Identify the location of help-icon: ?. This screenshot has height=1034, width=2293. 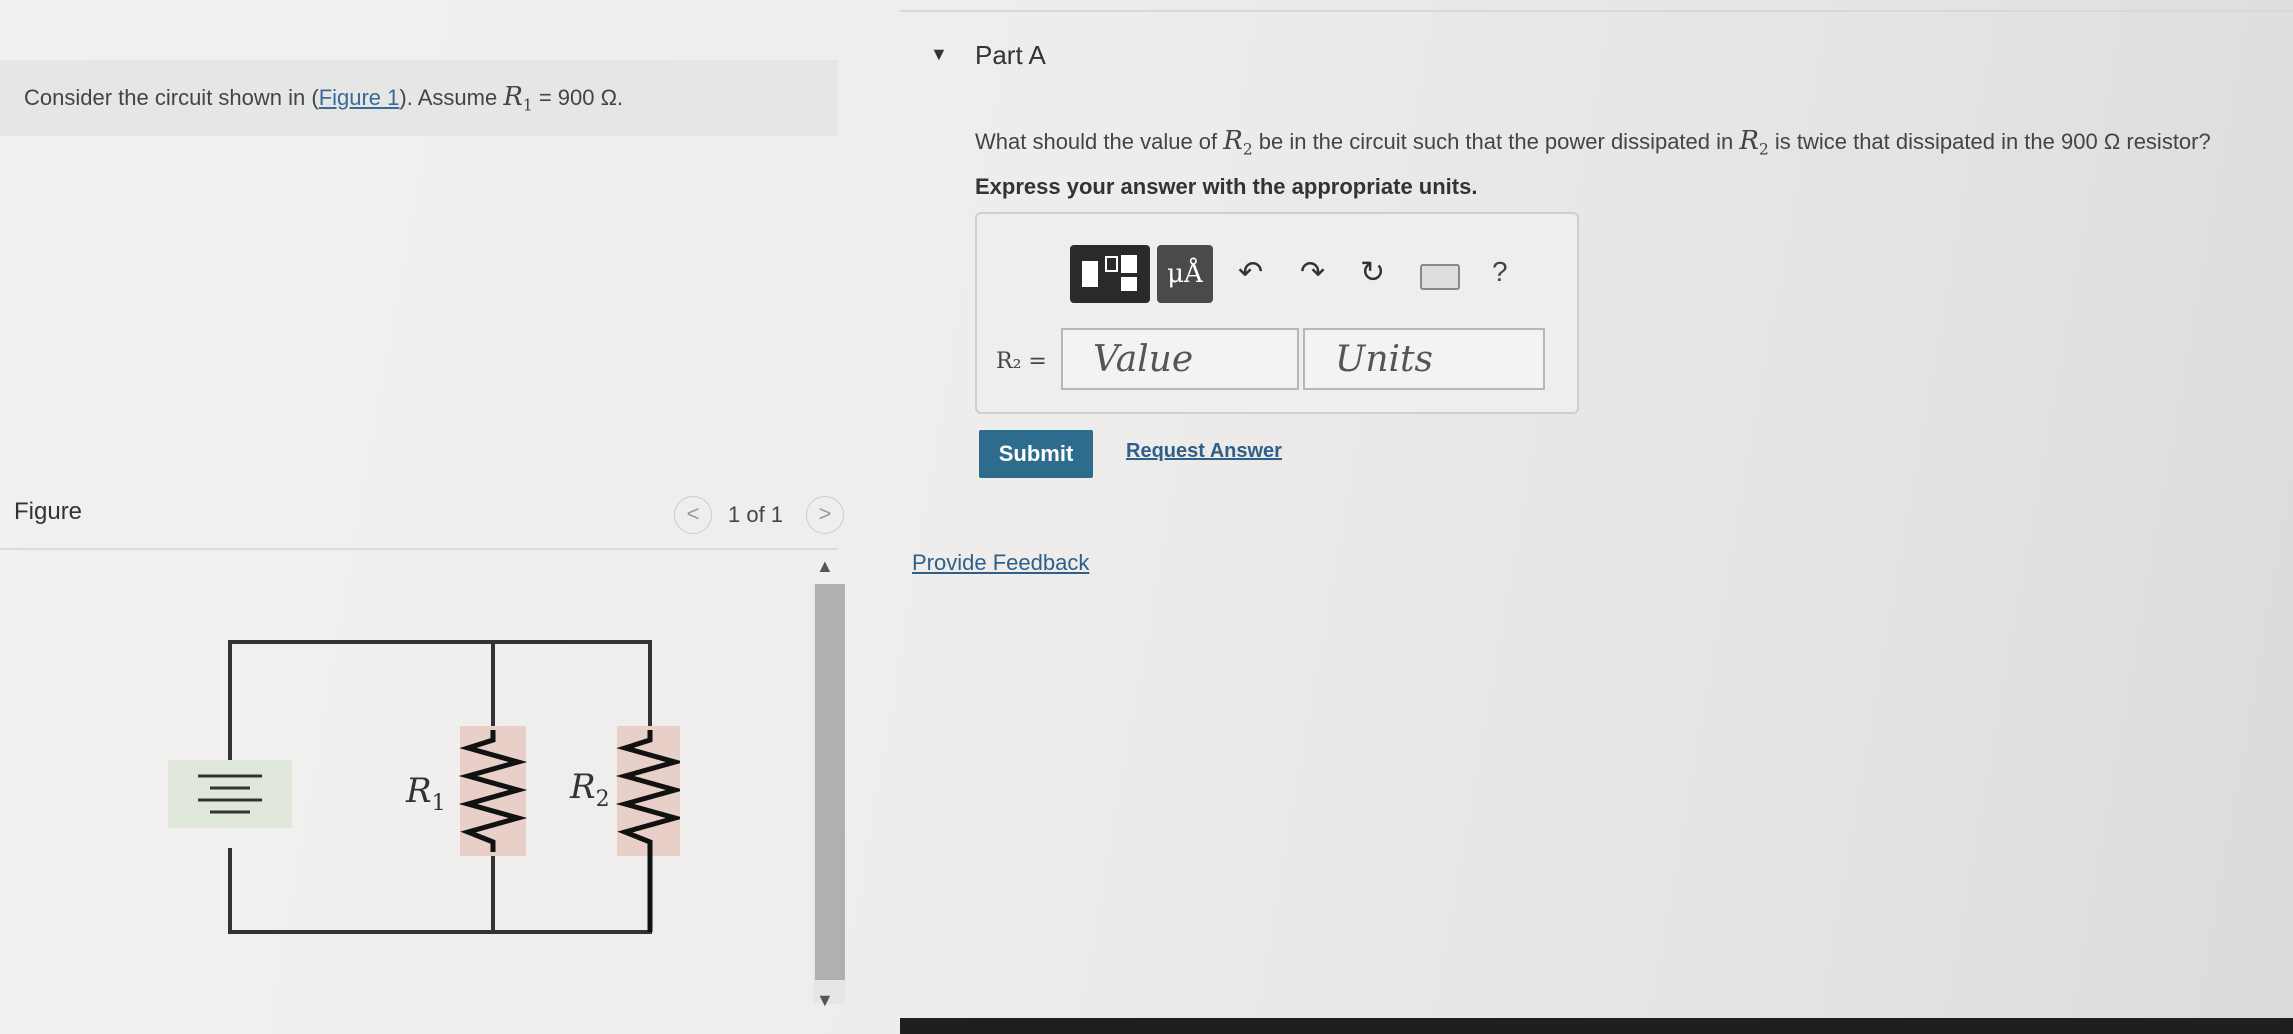
(1500, 272).